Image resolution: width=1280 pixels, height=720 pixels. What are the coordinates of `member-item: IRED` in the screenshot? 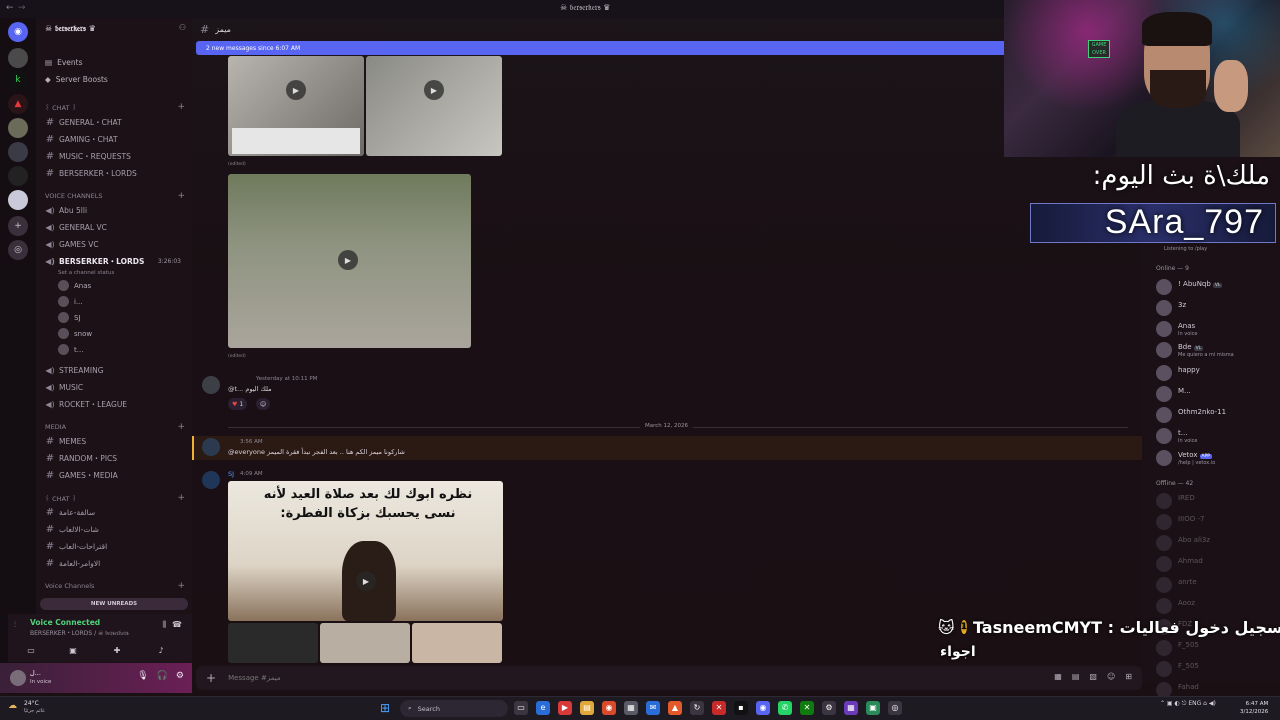 It's located at (1216, 501).